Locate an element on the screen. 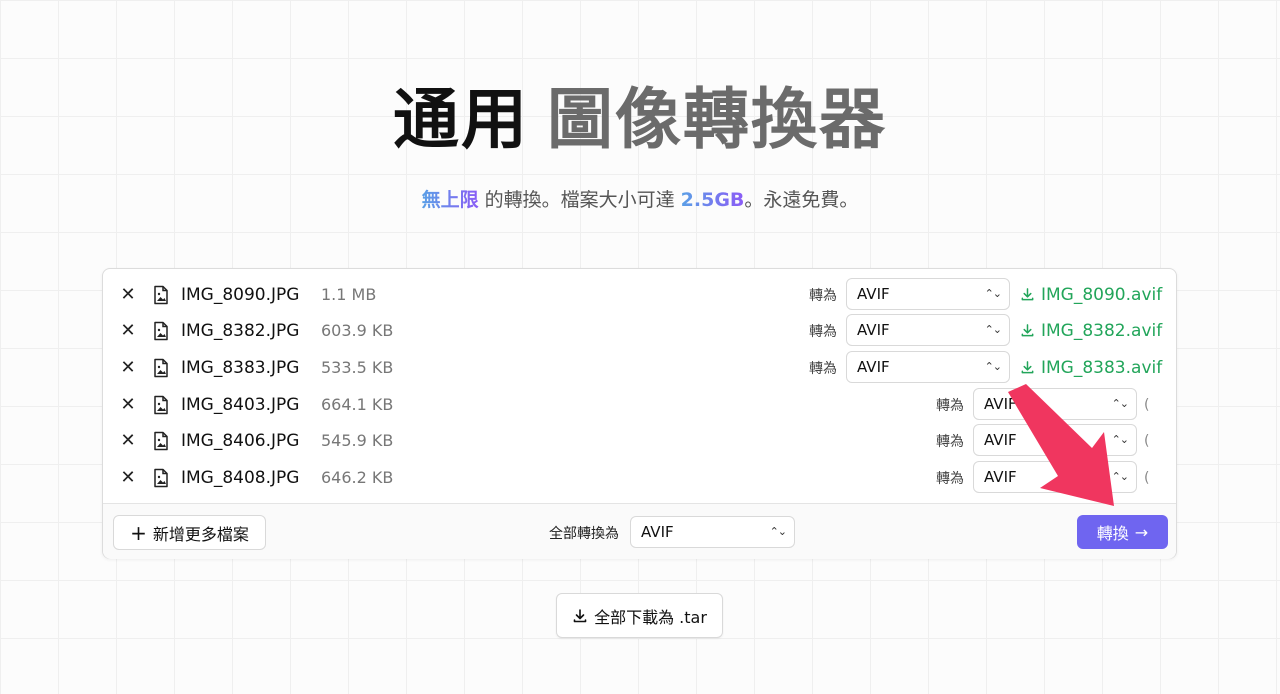 Image resolution: width=1280 pixels, height=694 pixels. file-size: 646.2 KB is located at coordinates (357, 477).